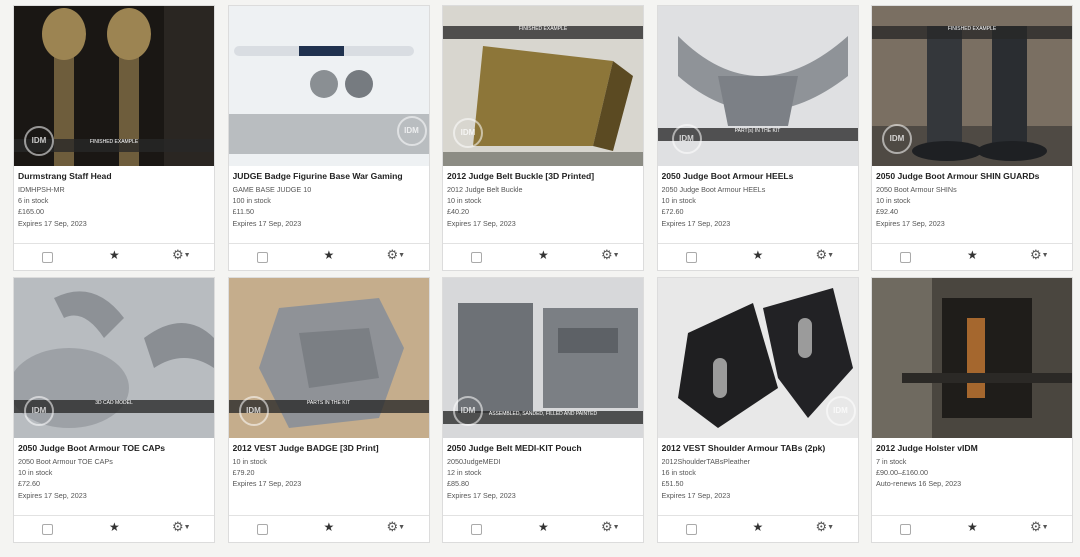 The image size is (1080, 557). What do you see at coordinates (474, 461) in the screenshot?
I see `listing-sku: 2050JudgeMEDI` at bounding box center [474, 461].